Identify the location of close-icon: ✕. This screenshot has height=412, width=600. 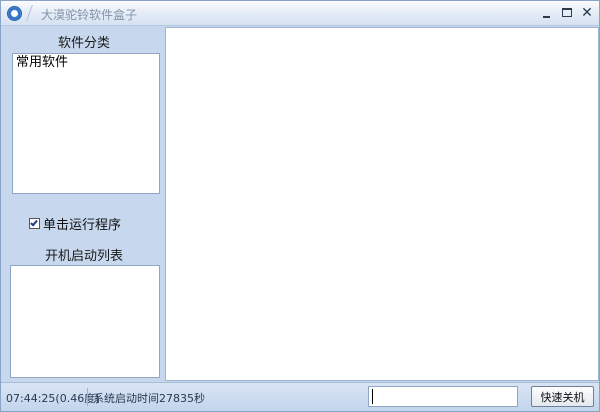
(587, 13).